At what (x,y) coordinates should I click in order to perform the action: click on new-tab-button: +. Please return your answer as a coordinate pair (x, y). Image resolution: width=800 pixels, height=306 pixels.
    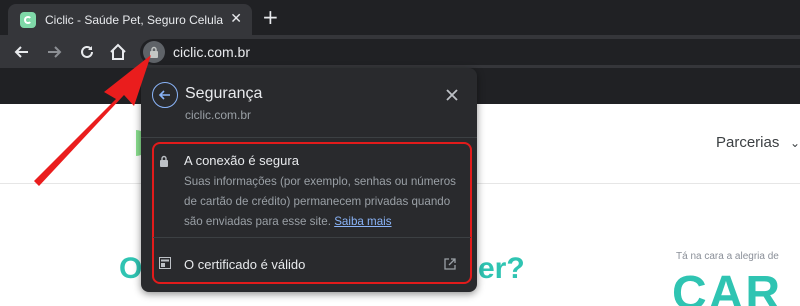
    Looking at the image, I should click on (270, 17).